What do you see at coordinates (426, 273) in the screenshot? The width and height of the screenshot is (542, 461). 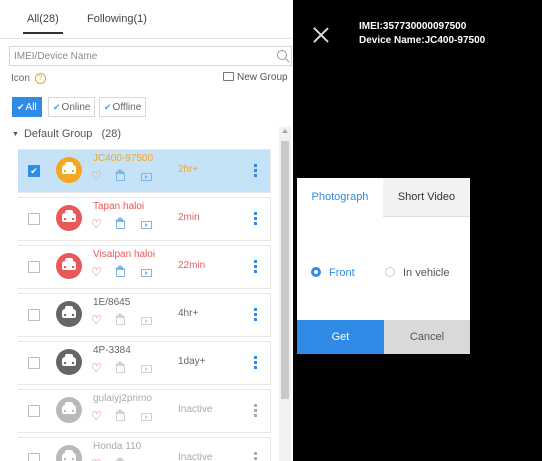 I see `radio-in-vehicle-label: In vehicle` at bounding box center [426, 273].